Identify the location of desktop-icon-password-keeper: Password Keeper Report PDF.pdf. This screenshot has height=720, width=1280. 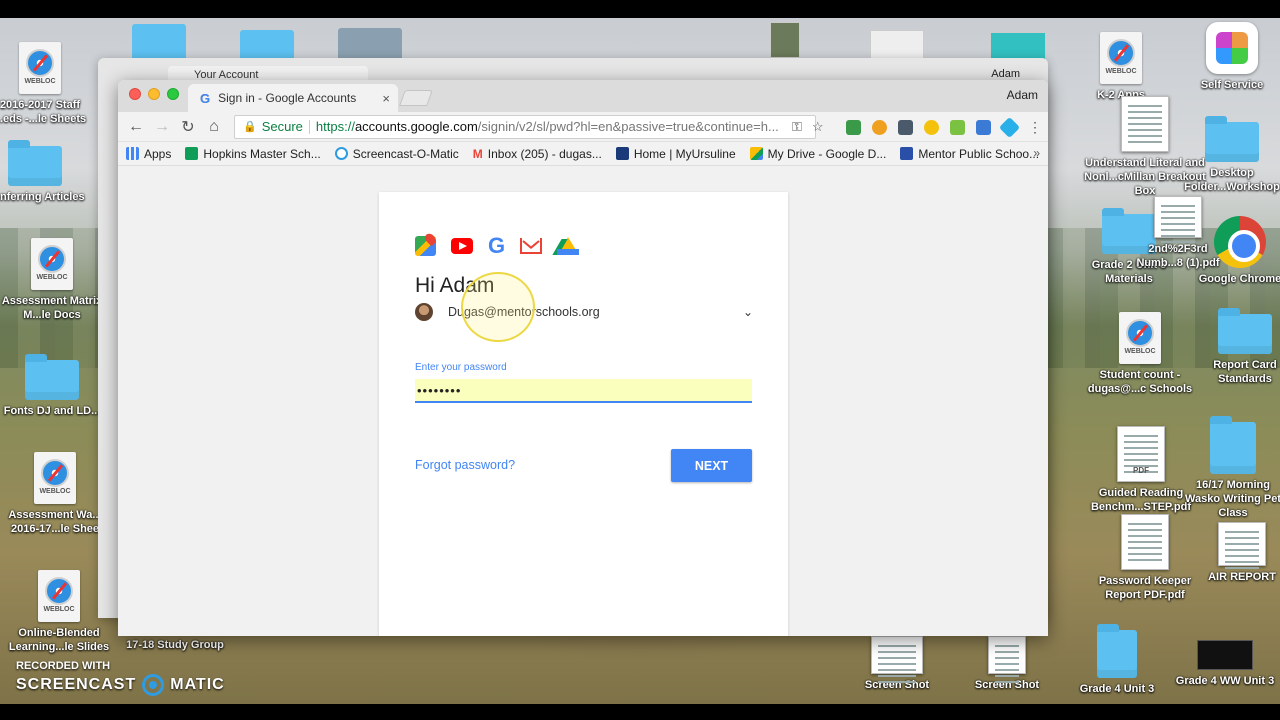
(1145, 558).